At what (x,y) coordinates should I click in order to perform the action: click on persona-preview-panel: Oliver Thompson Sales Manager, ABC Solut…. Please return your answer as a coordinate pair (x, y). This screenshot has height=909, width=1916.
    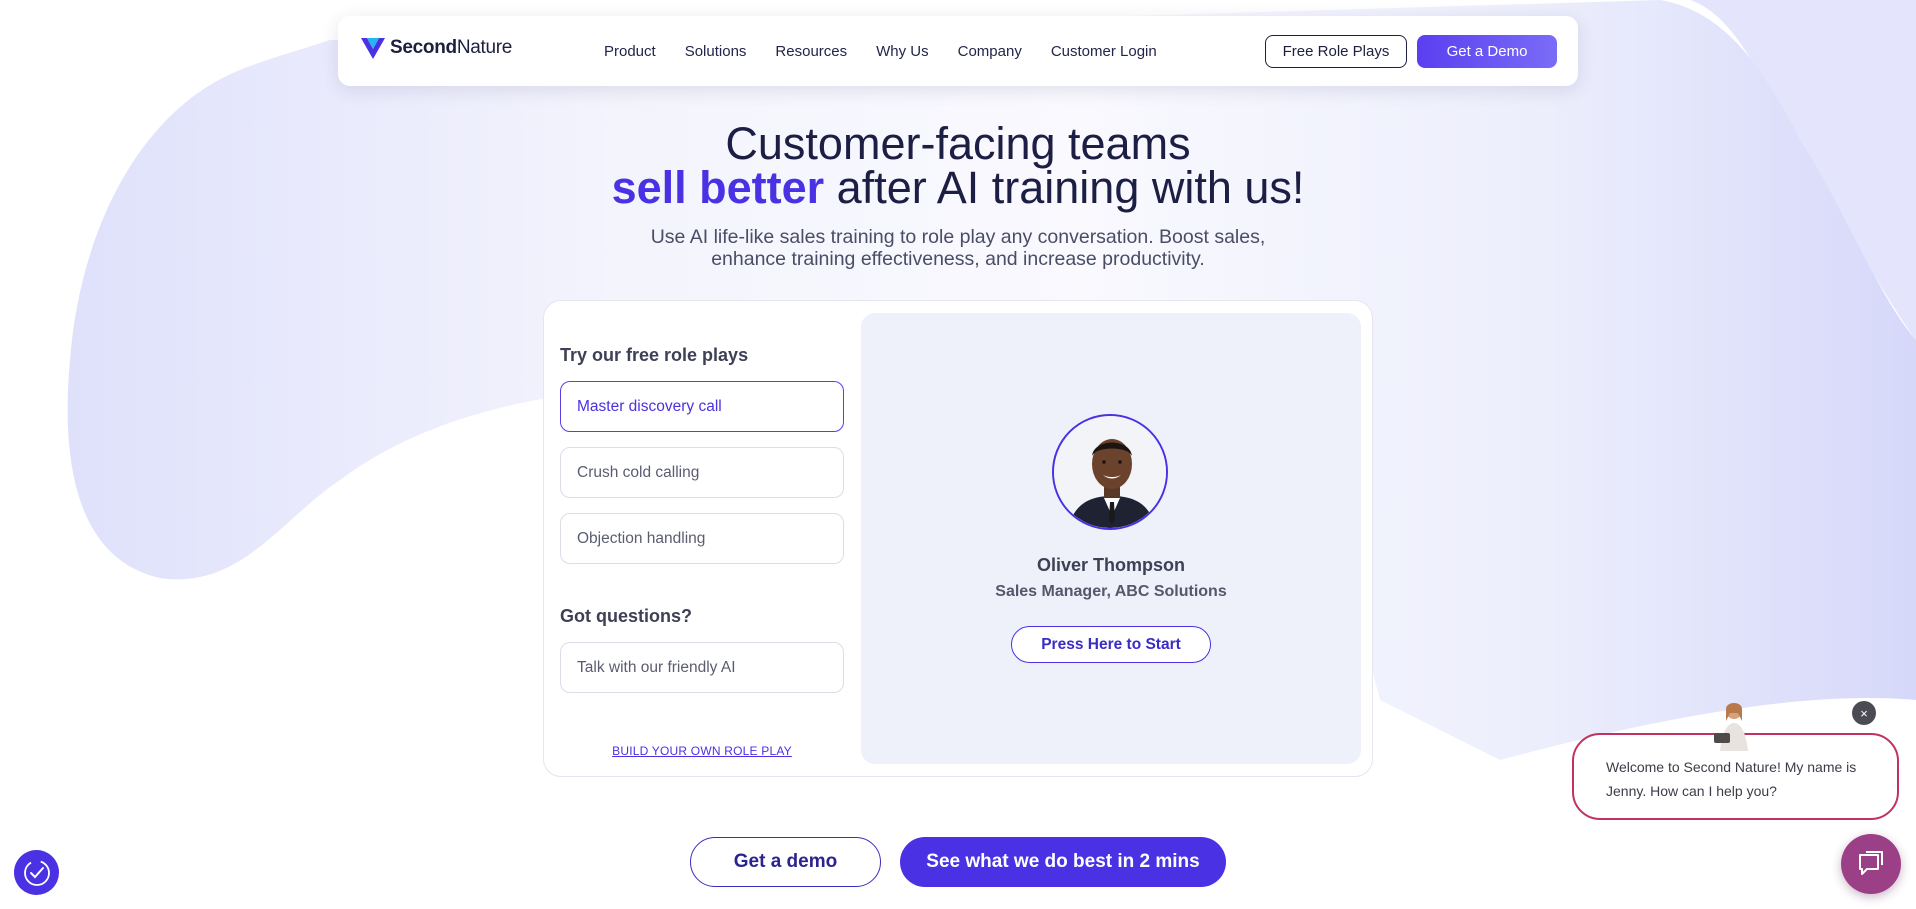
    Looking at the image, I should click on (1111, 538).